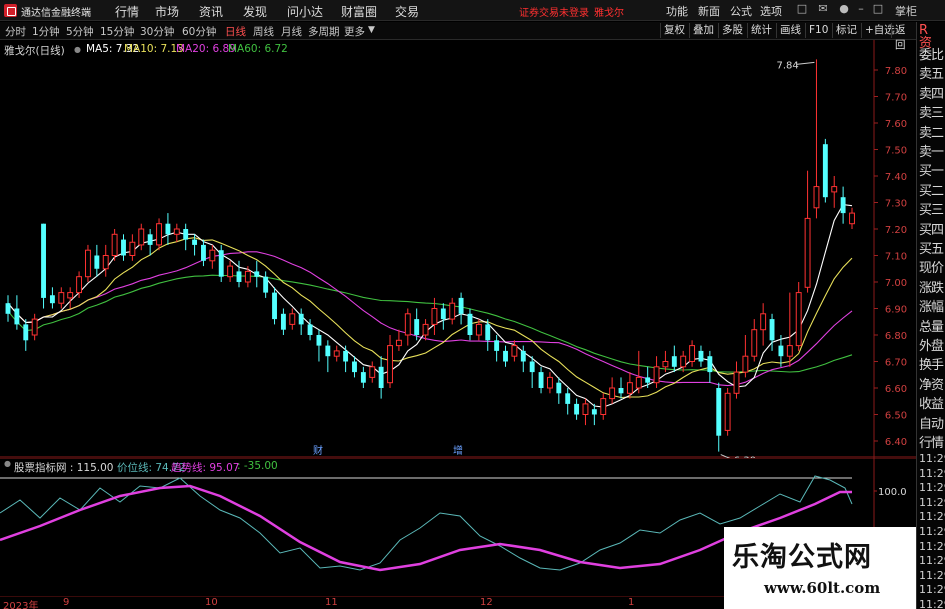  Describe the element at coordinates (609, 13) in the screenshot. I see `stock-name-label: 雅戈尔` at that location.